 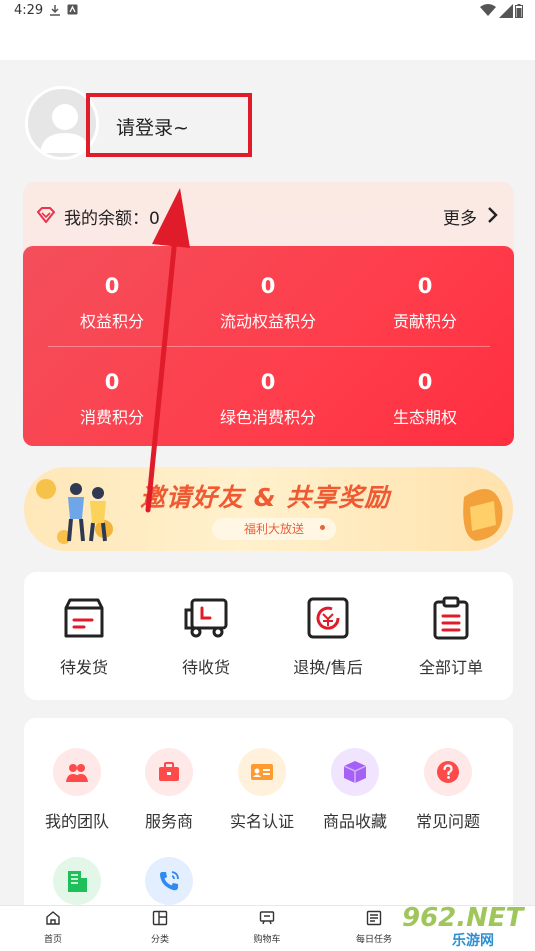 I want to click on points-item: 0 生态期权, so click(x=425, y=399).